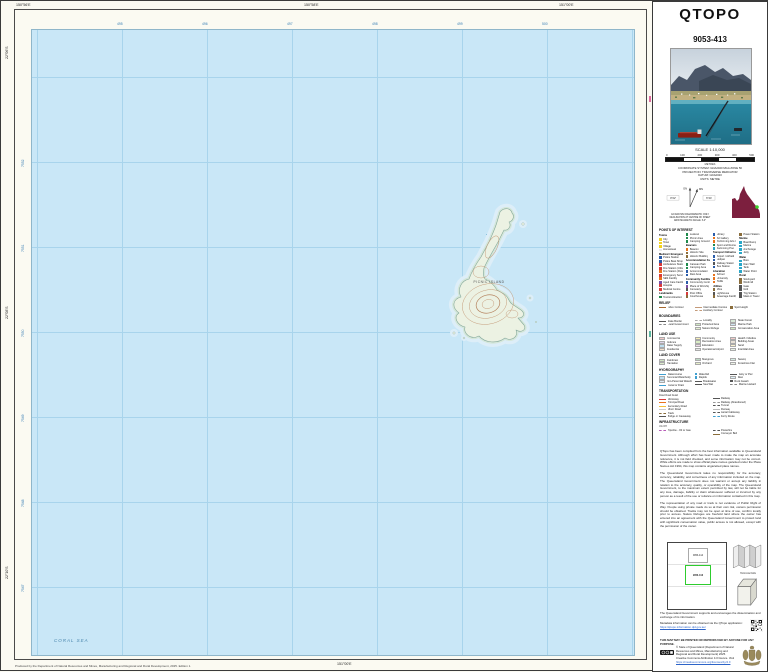 The width and height of the screenshot is (768, 672). Describe the element at coordinates (493, 275) in the screenshot. I see `island-graphic: PICNIC ISLAND` at that location.